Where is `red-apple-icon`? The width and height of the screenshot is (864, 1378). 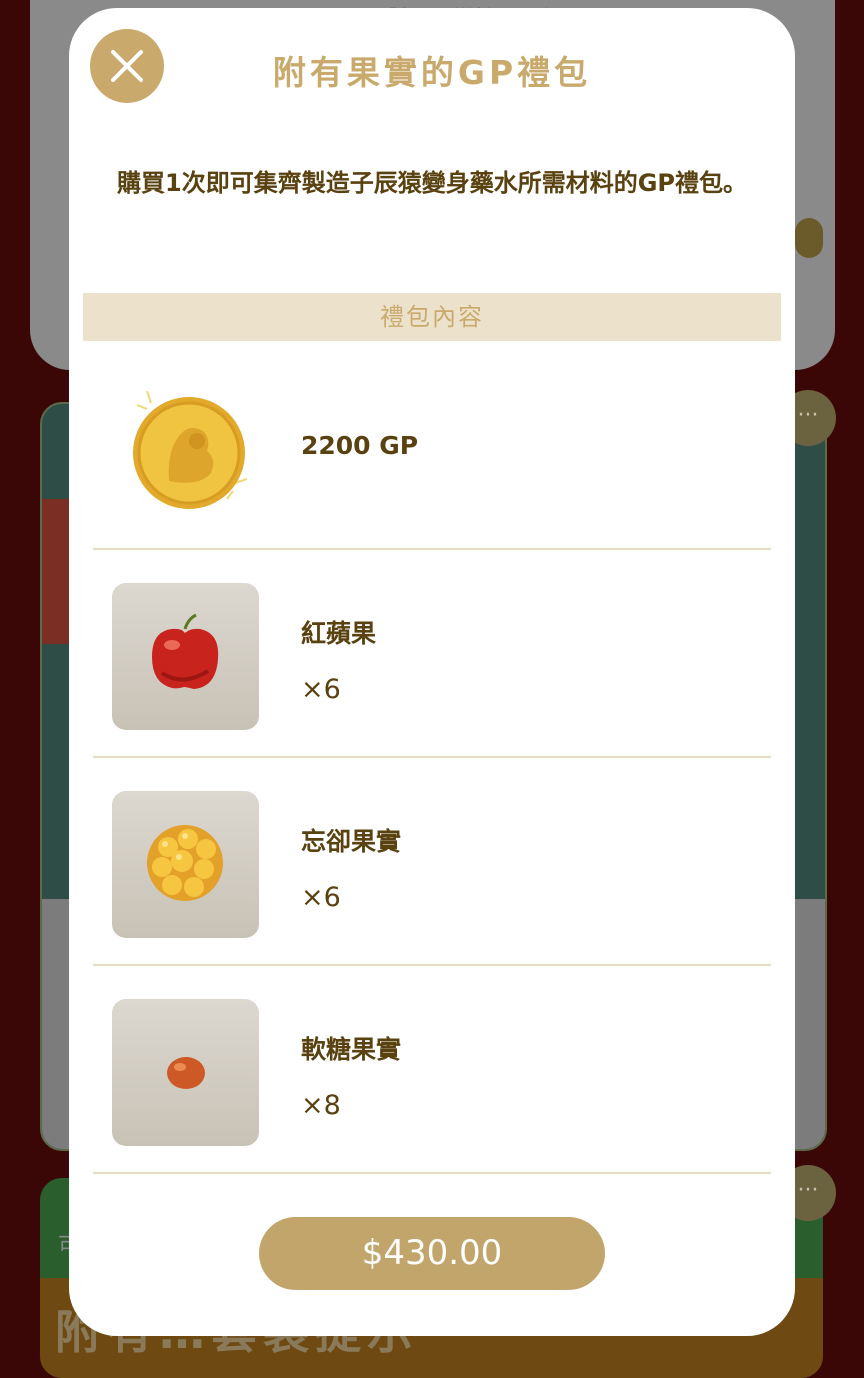
red-apple-icon is located at coordinates (185, 651).